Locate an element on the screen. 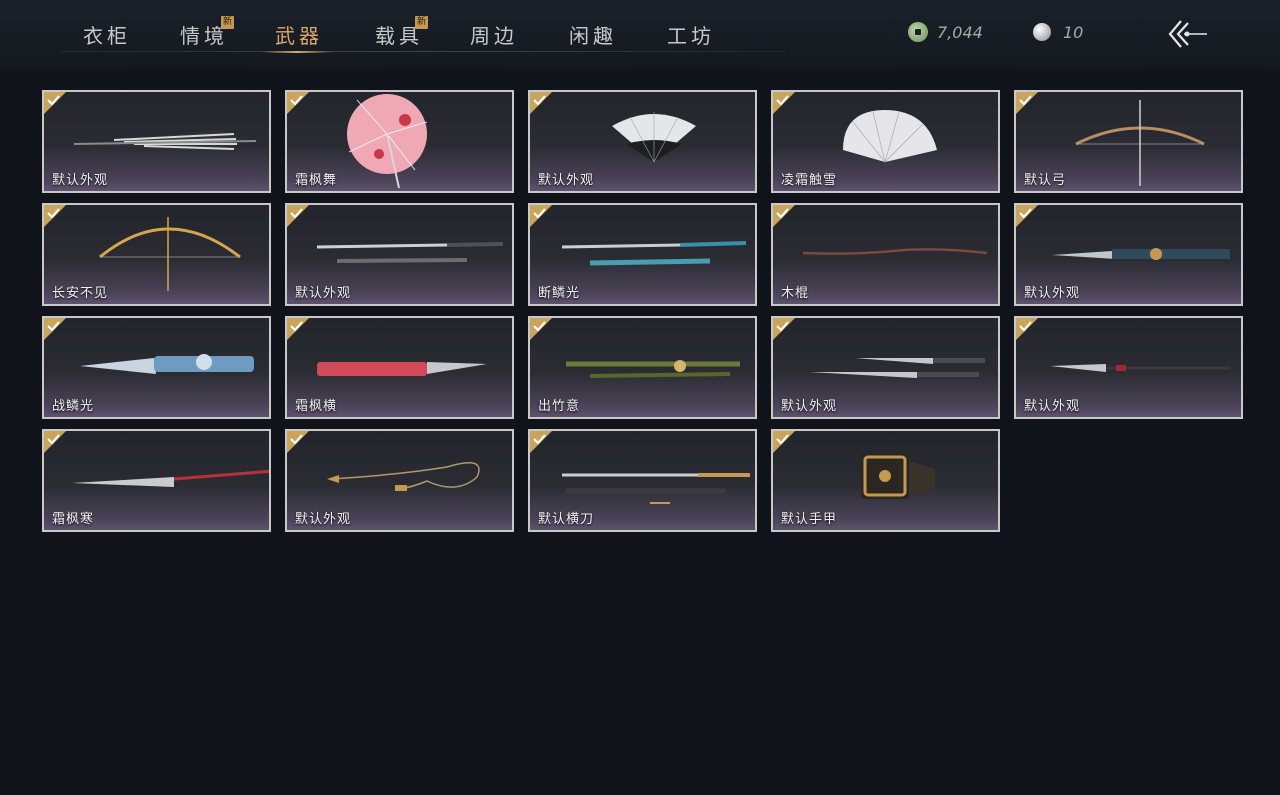  weapon-card: 战鳞光 is located at coordinates (156, 367).